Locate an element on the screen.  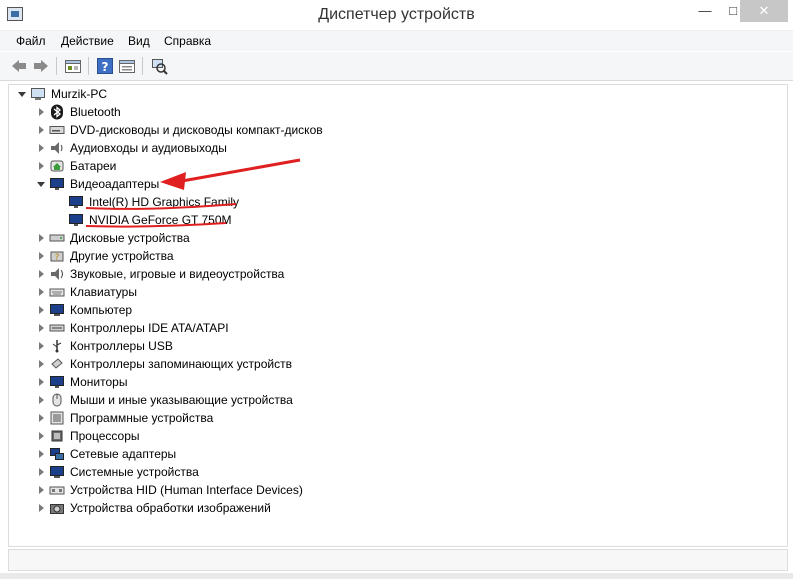
tree-item-audio-io: Аудиовходы и аудиовыходы is located at coordinates (209, 148).